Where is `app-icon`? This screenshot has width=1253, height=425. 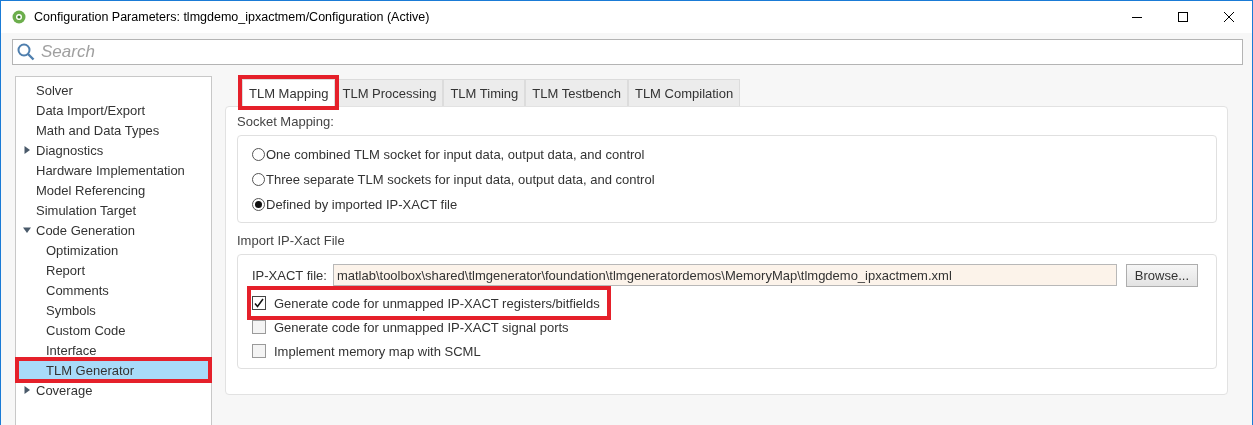 app-icon is located at coordinates (19, 17).